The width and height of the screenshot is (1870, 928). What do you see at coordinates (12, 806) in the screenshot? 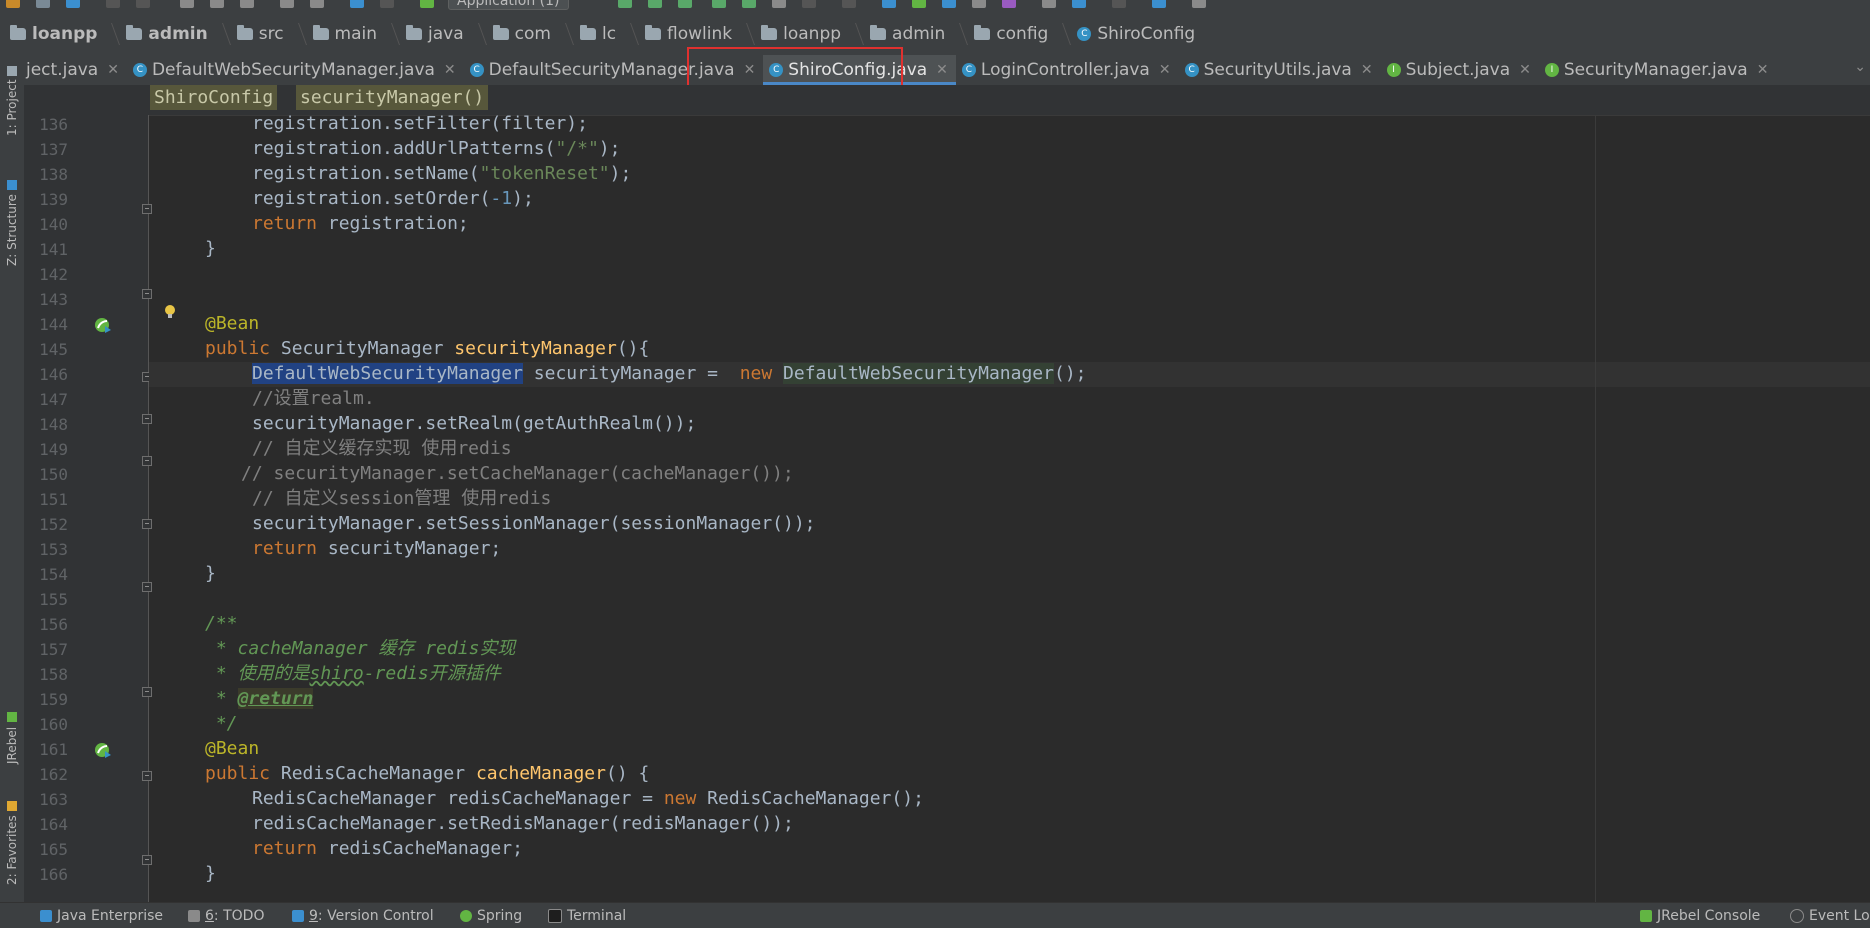
I see `star-icon` at bounding box center [12, 806].